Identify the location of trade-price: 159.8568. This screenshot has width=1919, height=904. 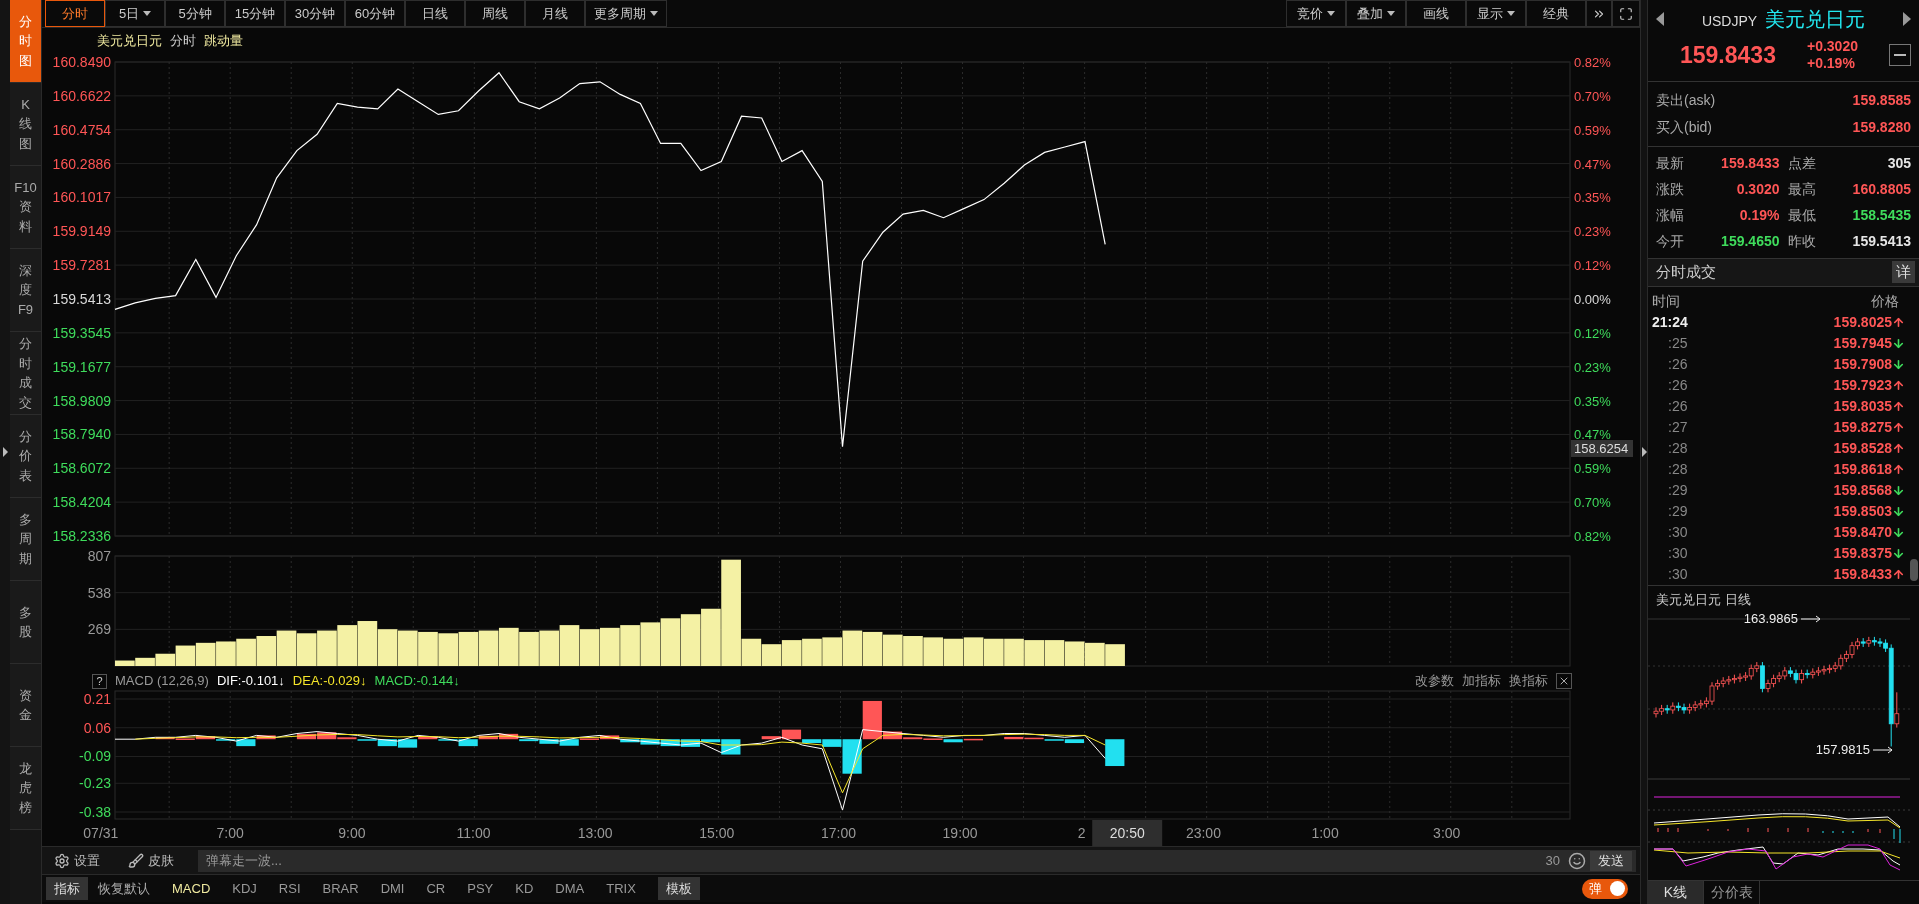
(1862, 490).